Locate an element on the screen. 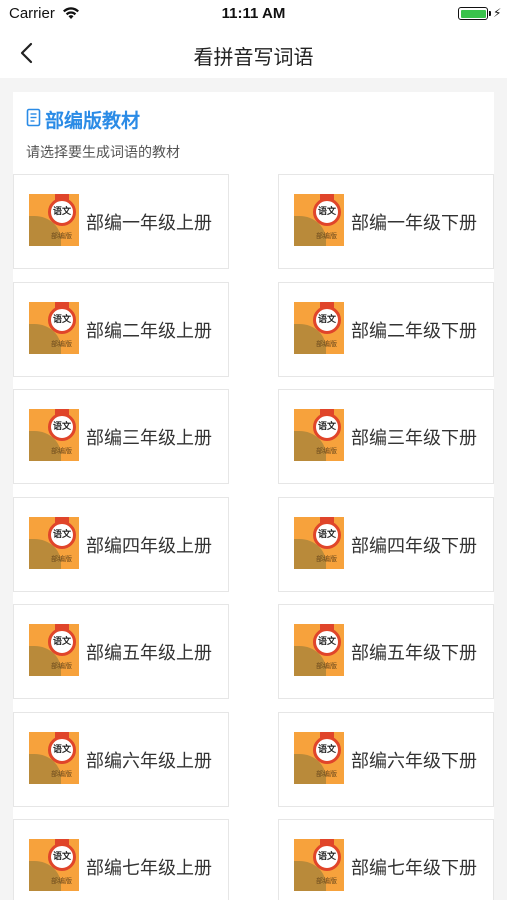 This screenshot has width=507, height=900. textbook-card: 语文 部编版 部编四年级上册 is located at coordinates (121, 544).